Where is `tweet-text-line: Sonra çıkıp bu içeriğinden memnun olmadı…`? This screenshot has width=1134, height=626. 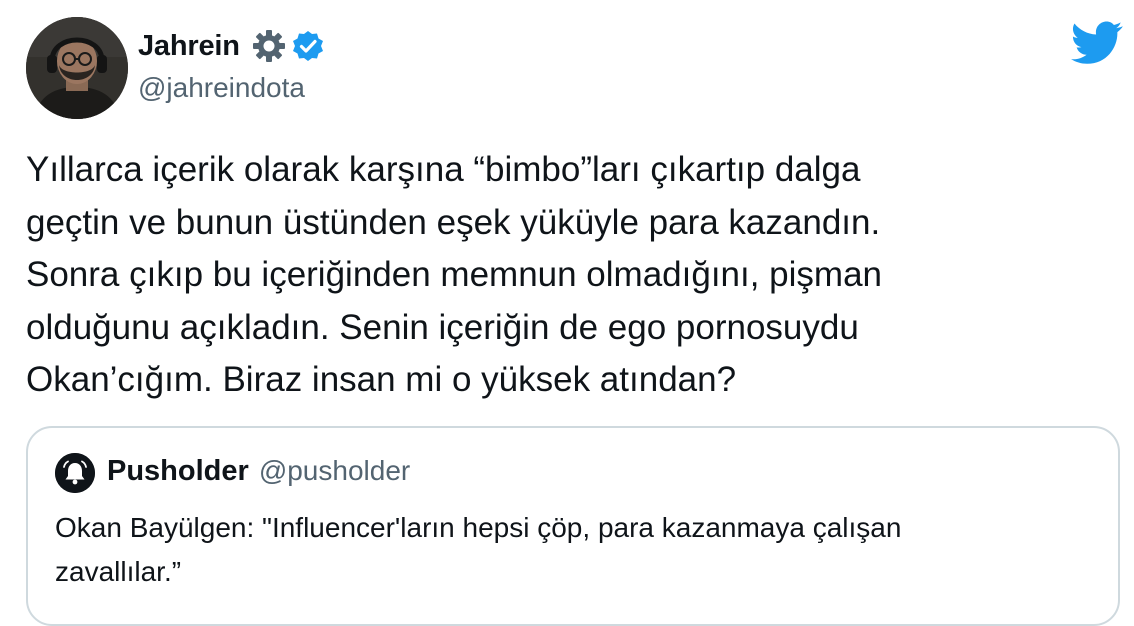 tweet-text-line: Sonra çıkıp bu içeriğinden memnun olmadı… is located at coordinates (454, 274).